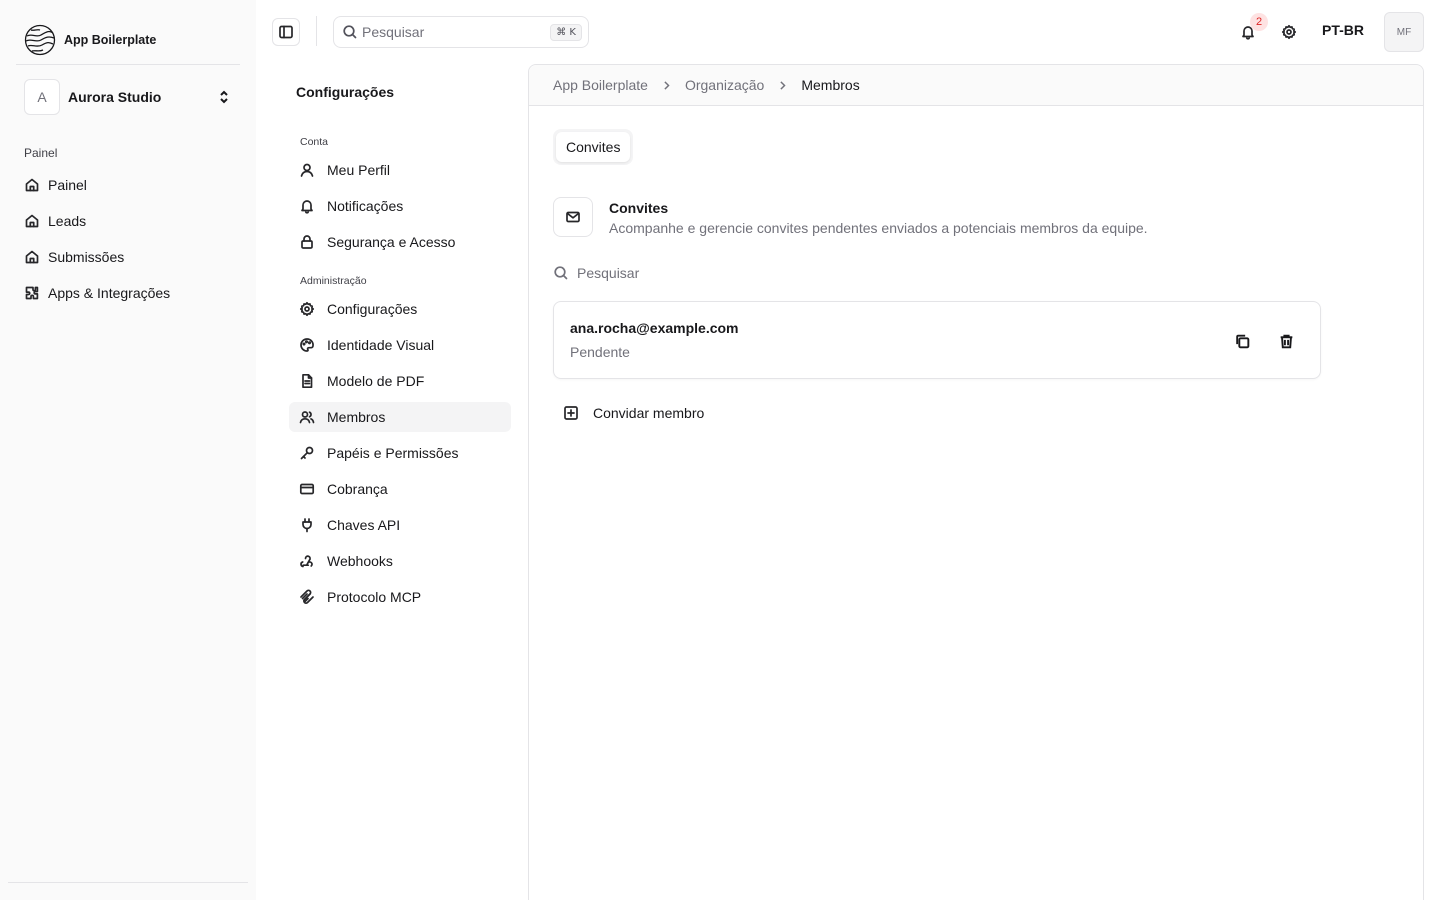 The image size is (1440, 900). Describe the element at coordinates (400, 453) in the screenshot. I see `settings-item-papeis-permissoes: Papéis e Permissões` at that location.